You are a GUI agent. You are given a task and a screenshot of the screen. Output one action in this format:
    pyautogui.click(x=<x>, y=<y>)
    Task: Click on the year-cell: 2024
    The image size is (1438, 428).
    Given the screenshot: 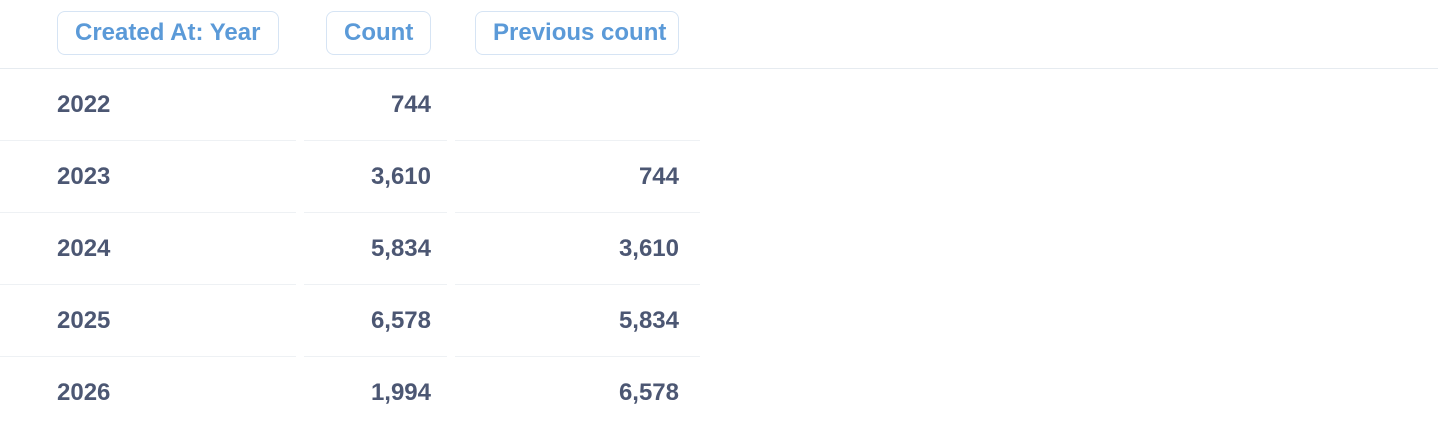 What is the action you would take?
    pyautogui.click(x=83, y=249)
    